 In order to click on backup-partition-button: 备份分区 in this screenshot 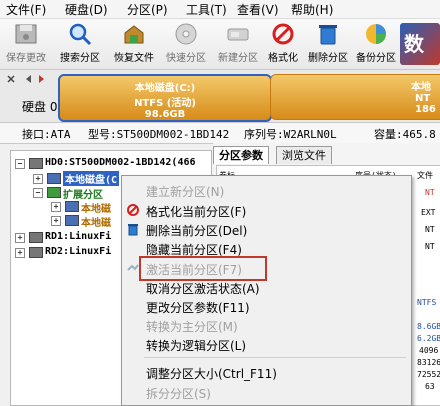, I will do `click(376, 42)`.